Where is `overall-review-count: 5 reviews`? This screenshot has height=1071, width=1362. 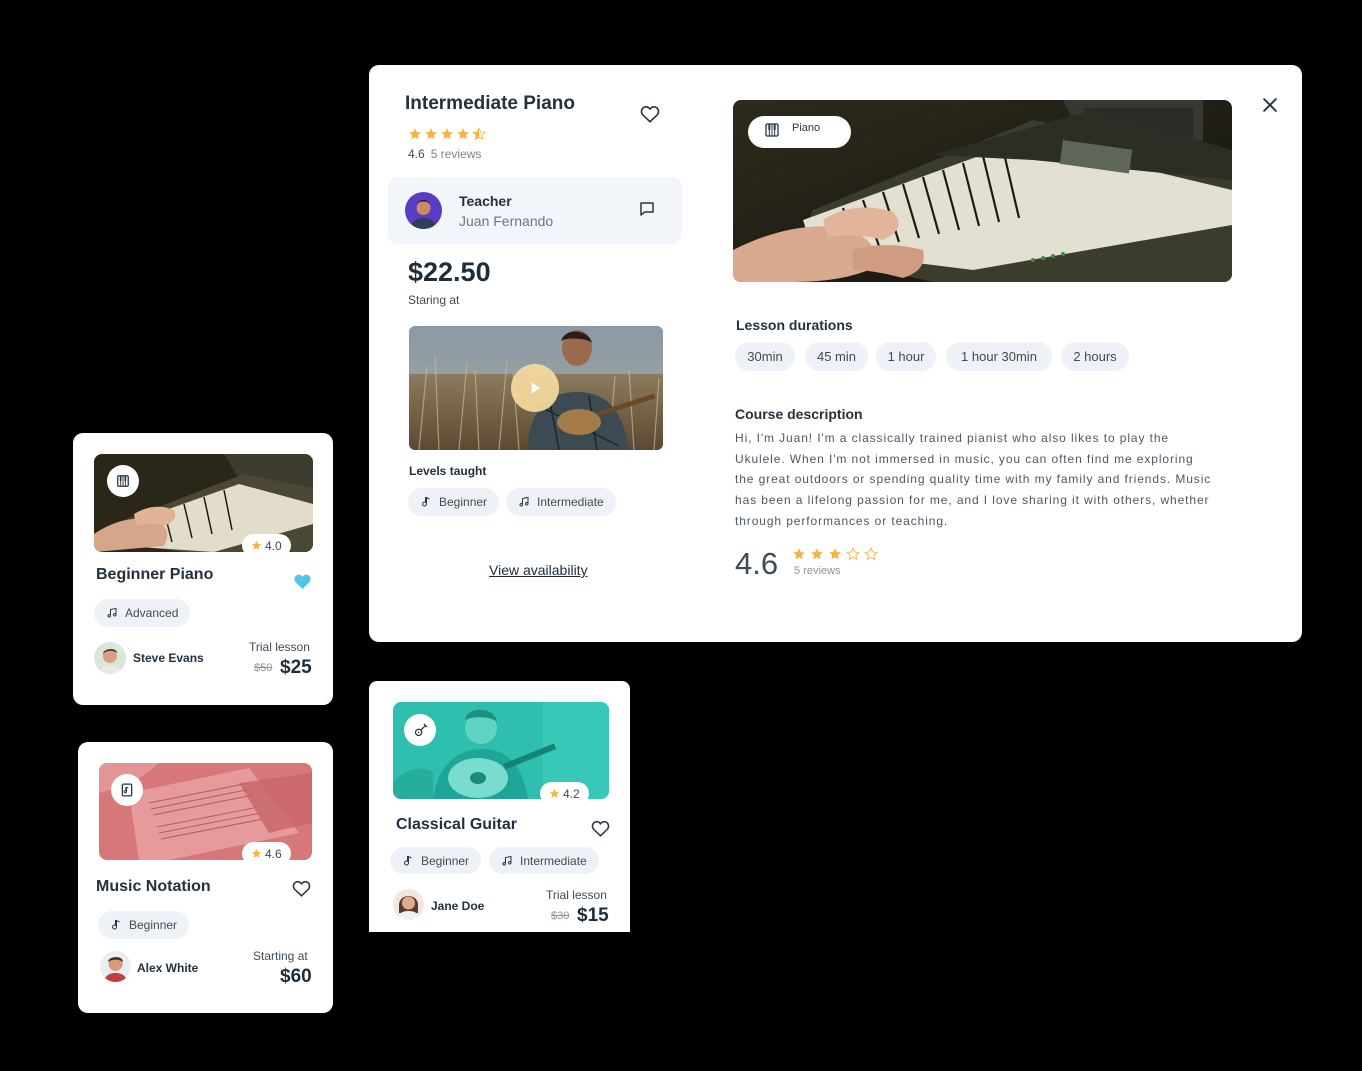 overall-review-count: 5 reviews is located at coordinates (817, 571).